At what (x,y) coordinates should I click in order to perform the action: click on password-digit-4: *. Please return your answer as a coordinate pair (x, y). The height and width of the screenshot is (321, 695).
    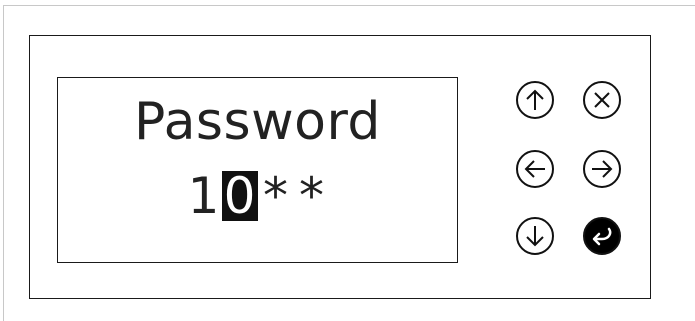
    Looking at the image, I should click on (311, 196).